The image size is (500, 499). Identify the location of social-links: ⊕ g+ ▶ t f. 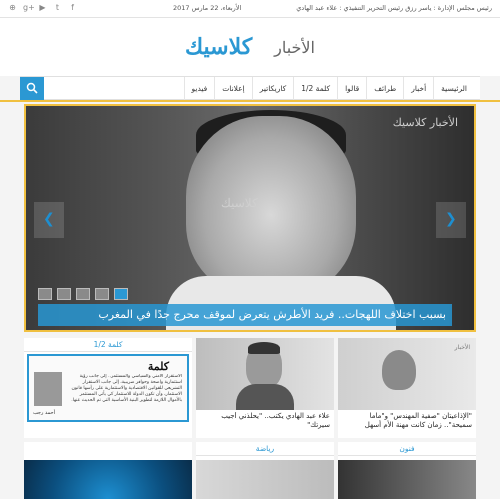
(42, 7).